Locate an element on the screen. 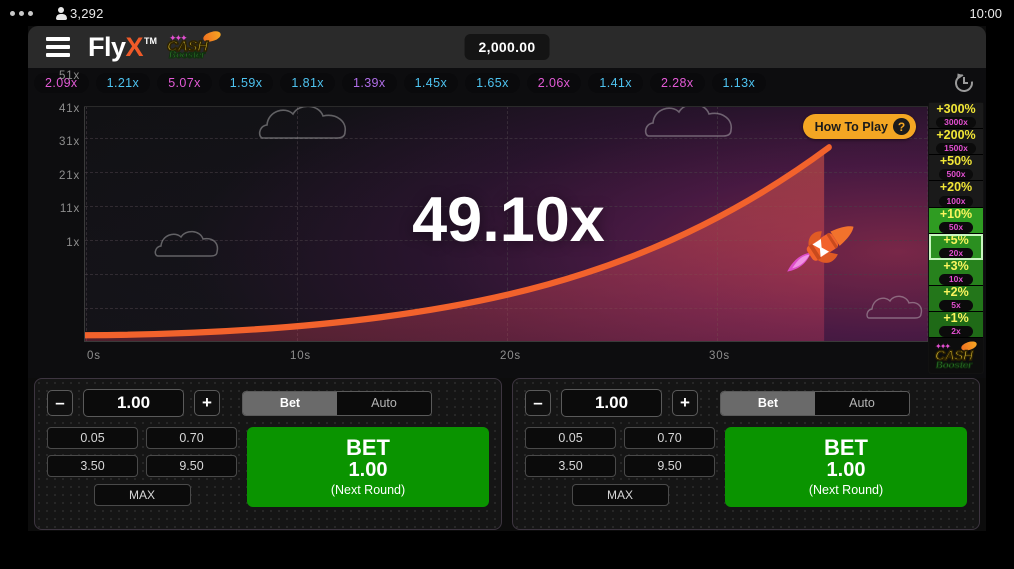  more-dots-icon is located at coordinates (21, 13).